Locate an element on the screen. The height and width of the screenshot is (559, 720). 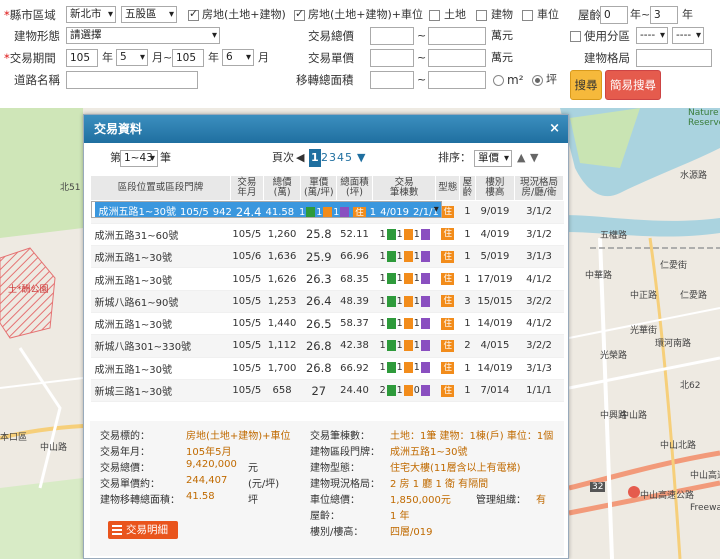
count-land: 1 is located at coordinates (382, 368).